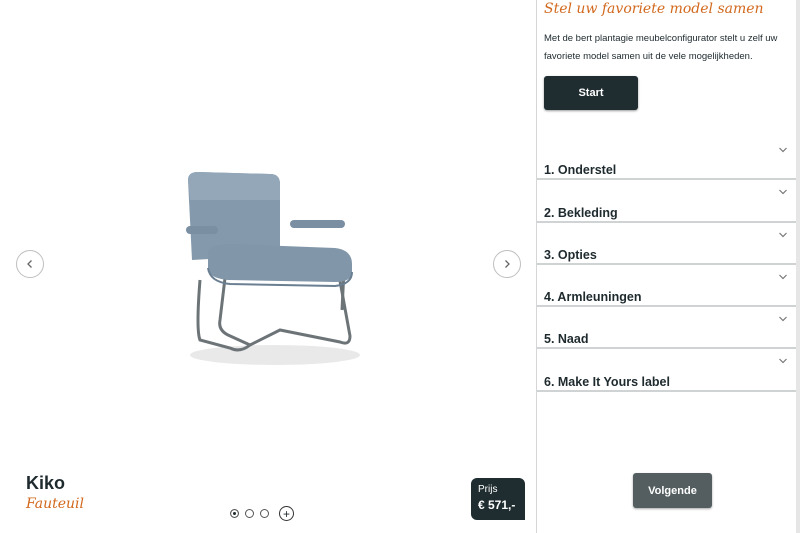 Image resolution: width=800 pixels, height=533 pixels. What do you see at coordinates (581, 212) in the screenshot?
I see `section-label: 2. Bekleding` at bounding box center [581, 212].